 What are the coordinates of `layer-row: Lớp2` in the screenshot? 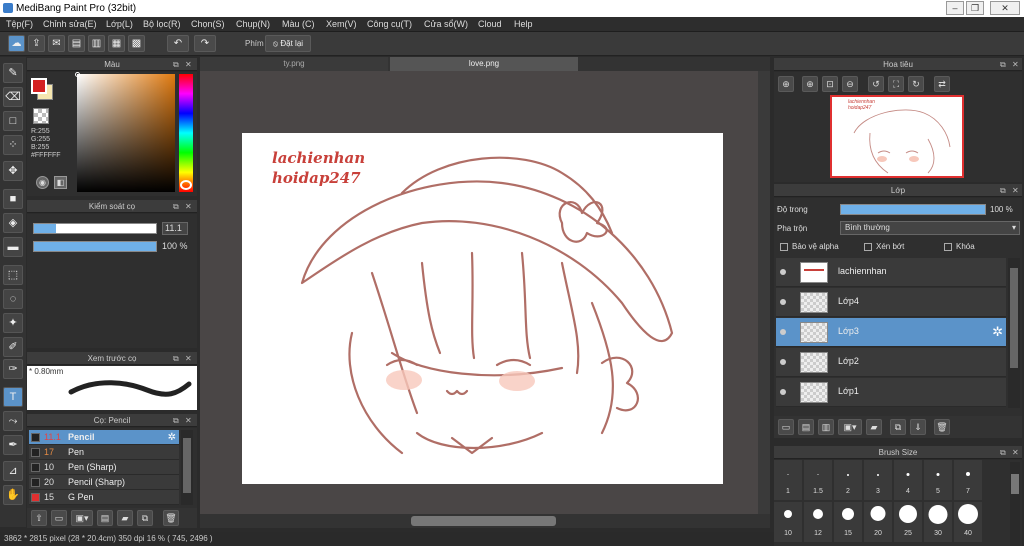 It's located at (891, 362).